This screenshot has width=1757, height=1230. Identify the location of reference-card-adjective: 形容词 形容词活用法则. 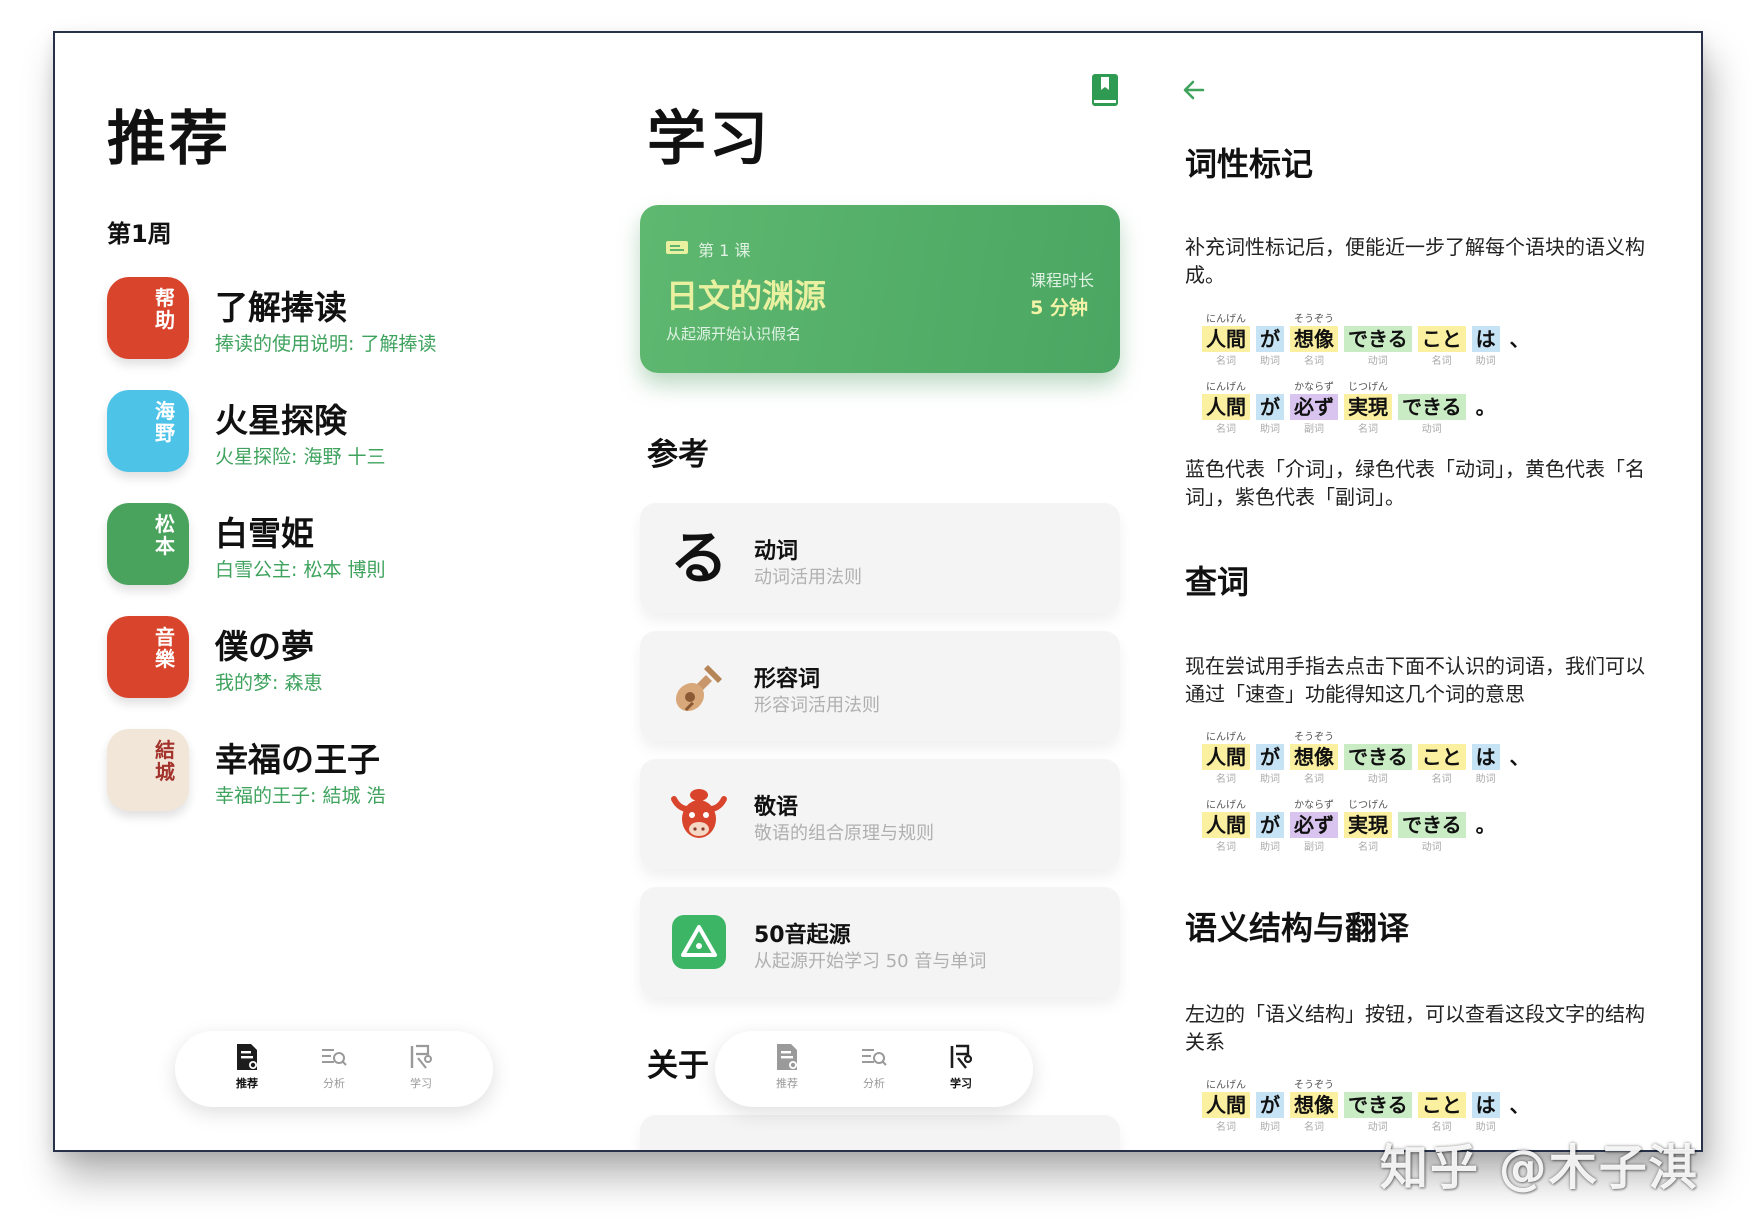
(880, 686).